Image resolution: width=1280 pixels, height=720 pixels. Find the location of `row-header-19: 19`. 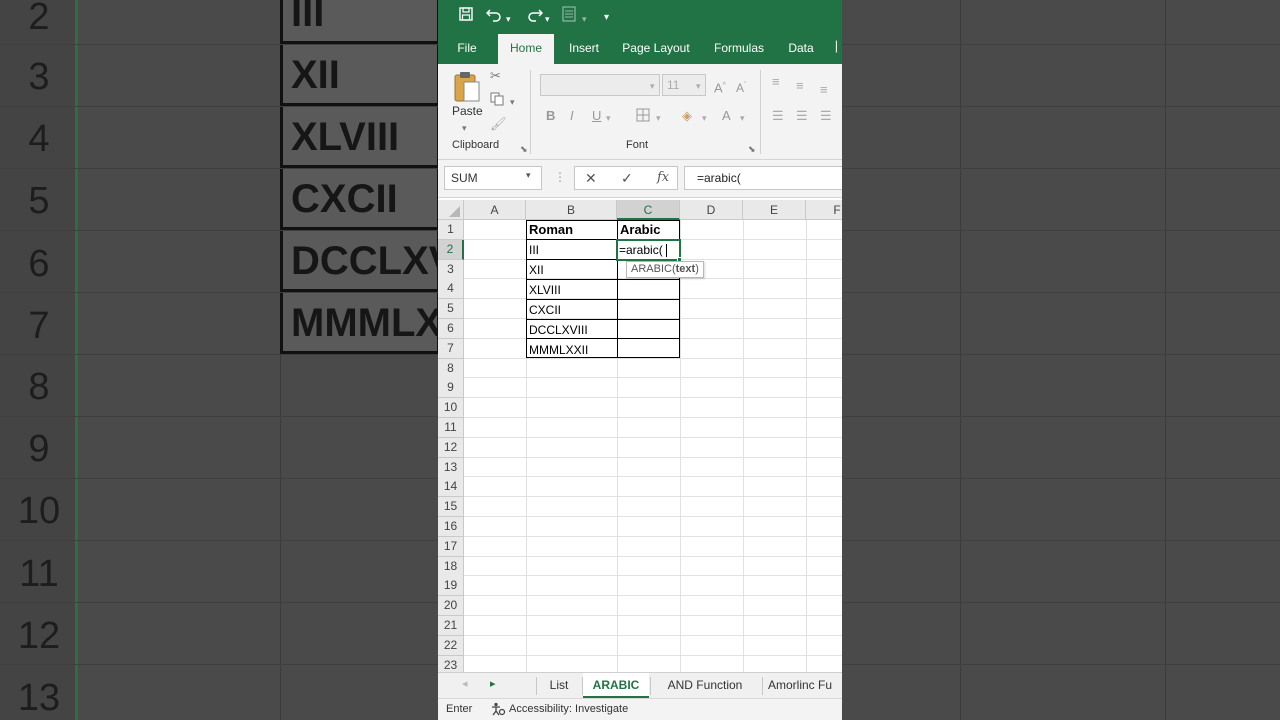

row-header-19: 19 is located at coordinates (451, 586).